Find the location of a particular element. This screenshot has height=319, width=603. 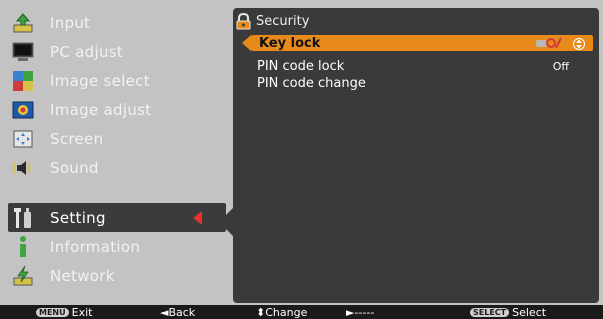

help-back: ◄Back is located at coordinates (177, 312).